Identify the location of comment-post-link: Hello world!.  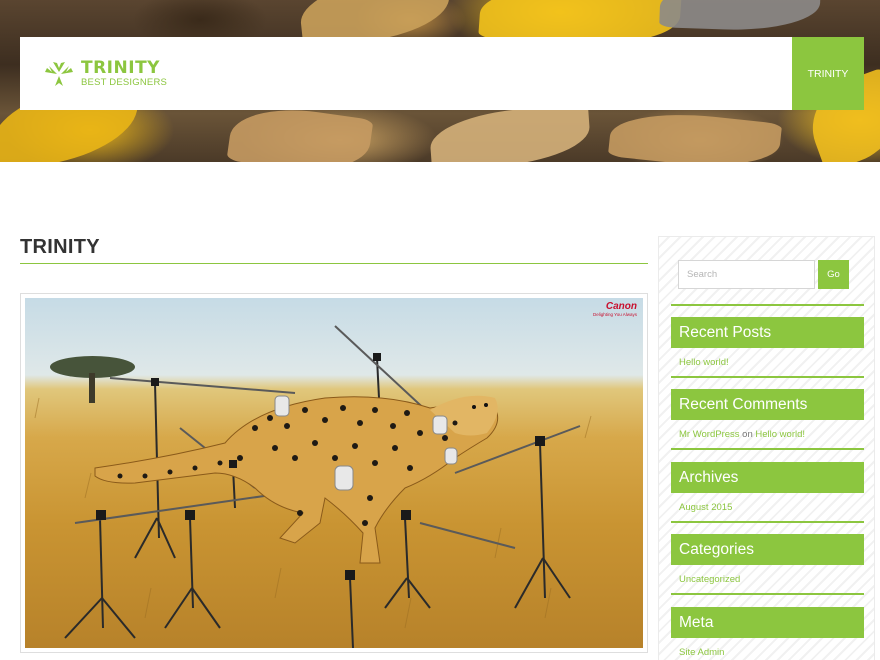
(780, 434).